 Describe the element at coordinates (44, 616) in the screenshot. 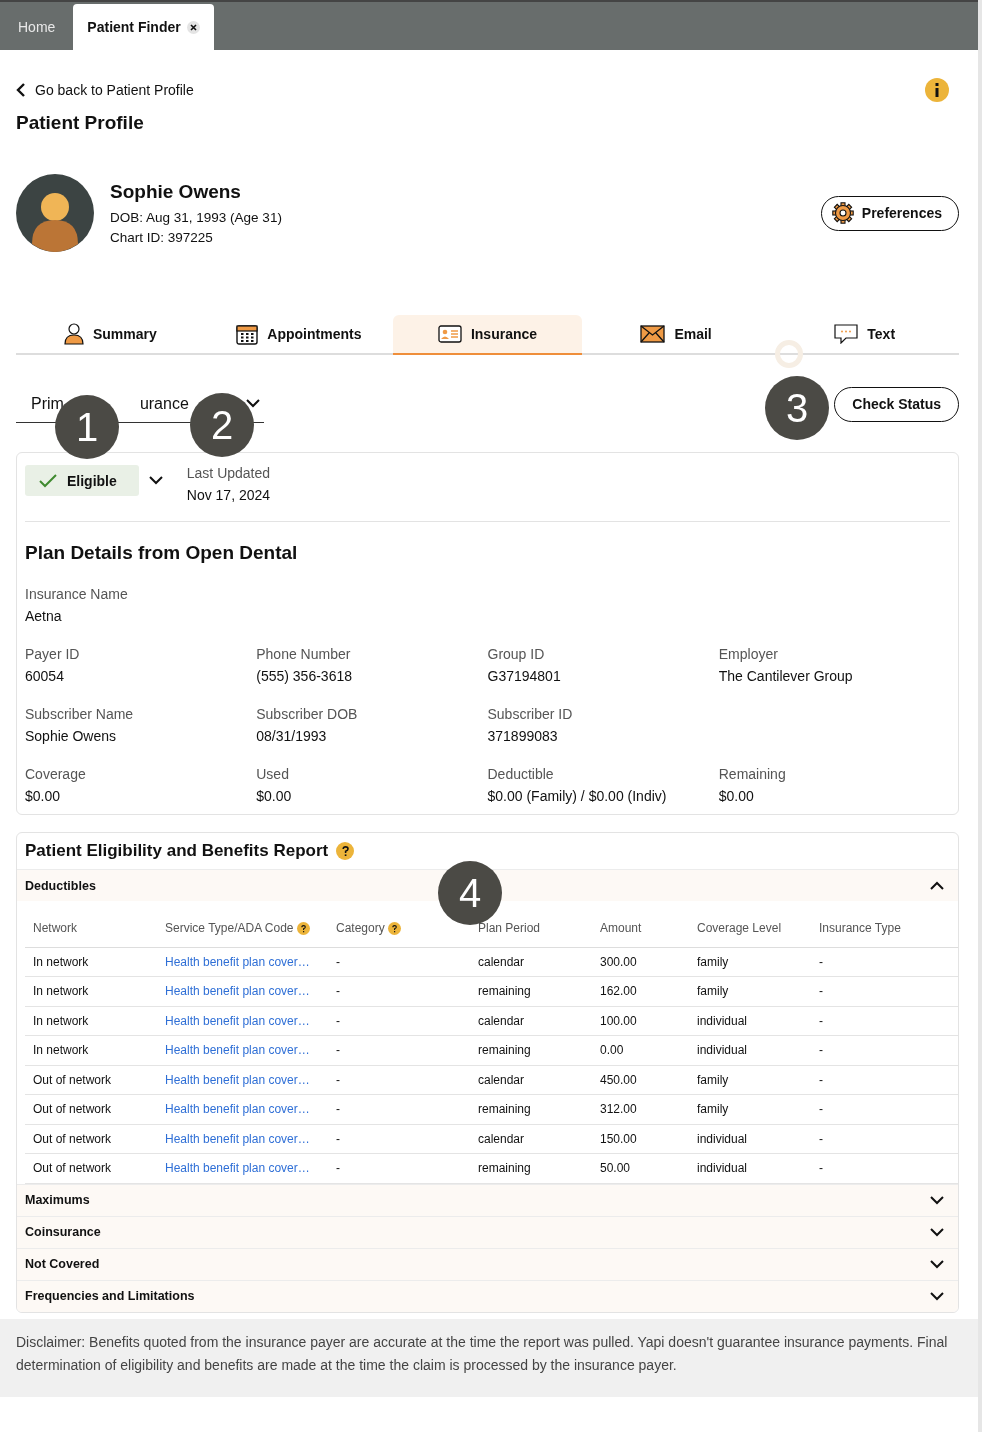

I see `field-value: Aetna` at that location.